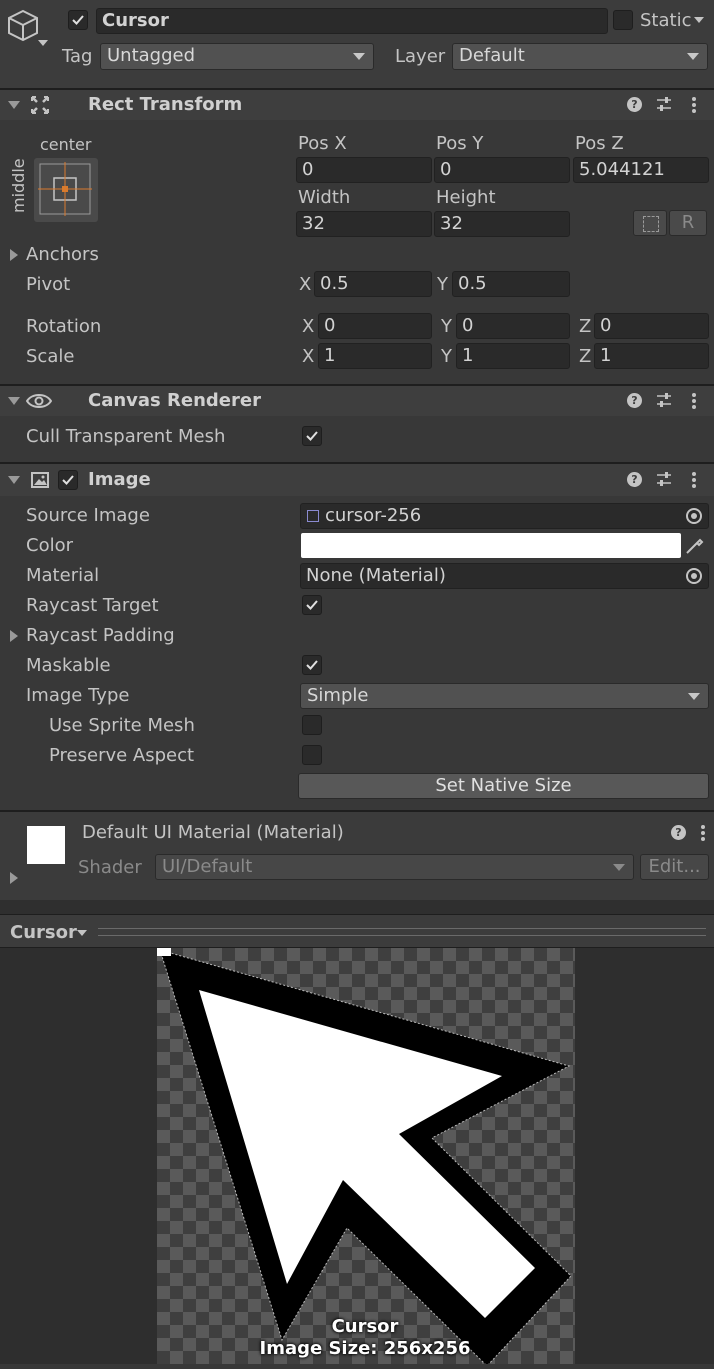 This screenshot has height=1369, width=714. I want to click on layer-dropdown: Default, so click(580, 56).